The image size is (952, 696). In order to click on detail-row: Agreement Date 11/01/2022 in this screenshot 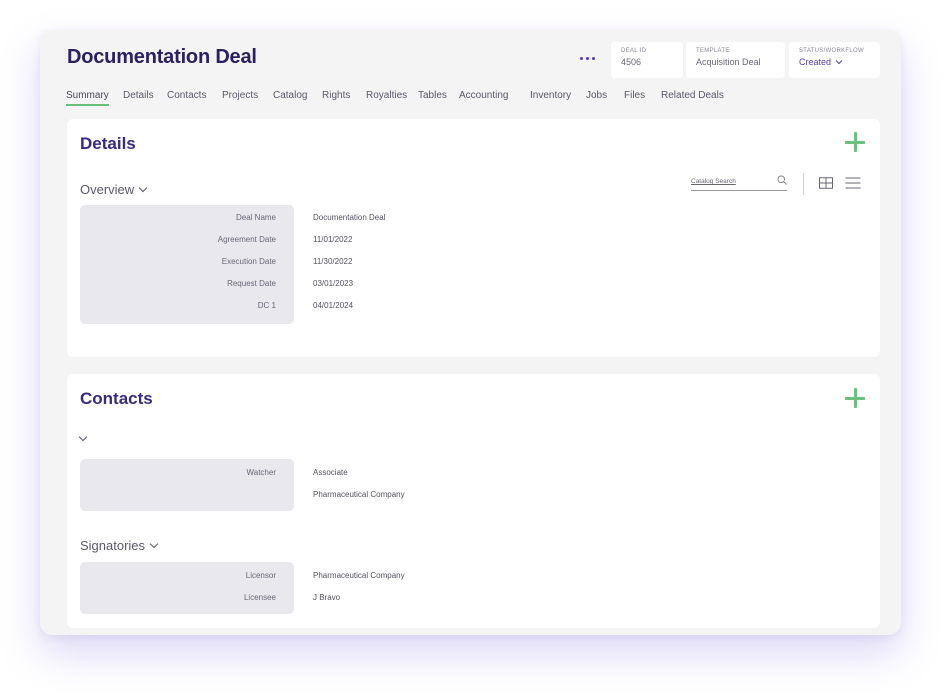, I will do `click(330, 241)`.